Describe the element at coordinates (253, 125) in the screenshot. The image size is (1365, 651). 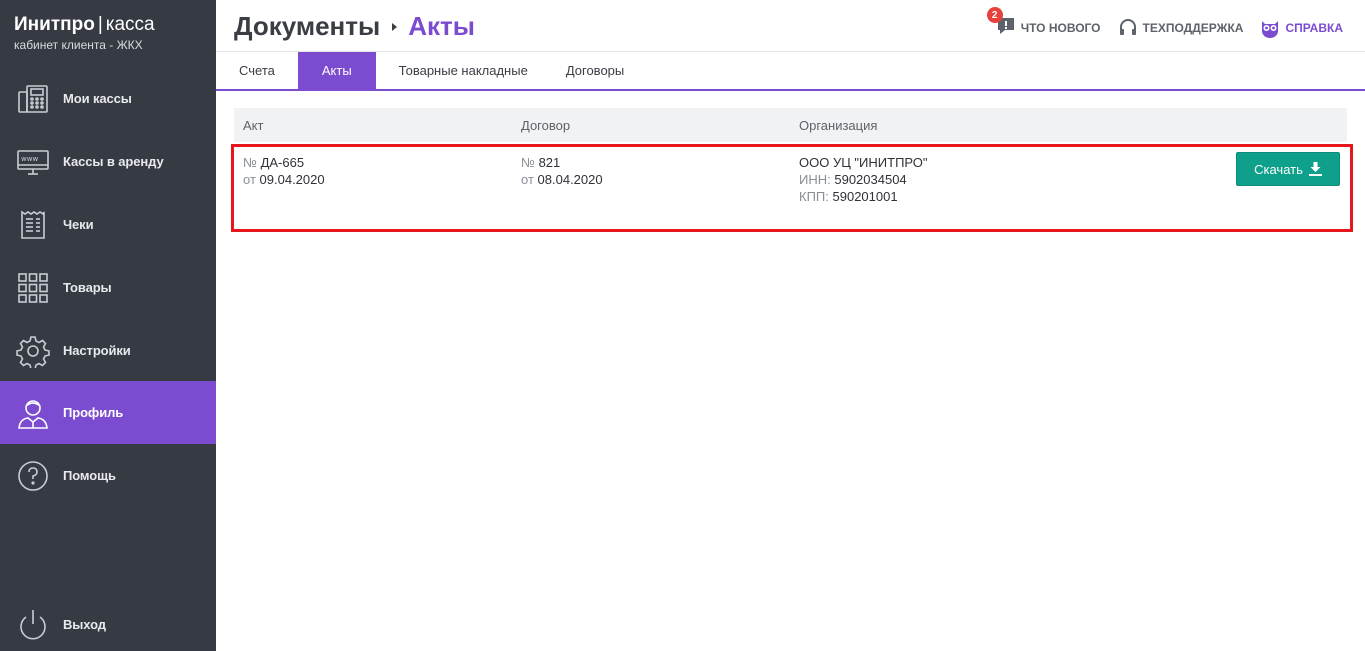
I see `column-header-act: Акт` at that location.